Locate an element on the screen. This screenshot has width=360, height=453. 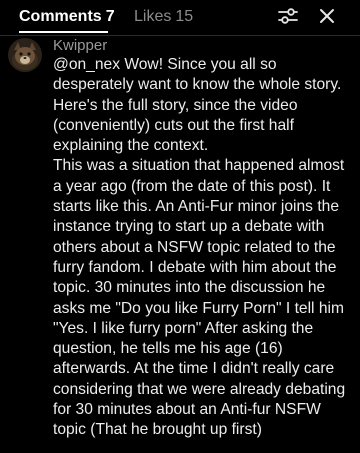
avatar is located at coordinates (25, 55).